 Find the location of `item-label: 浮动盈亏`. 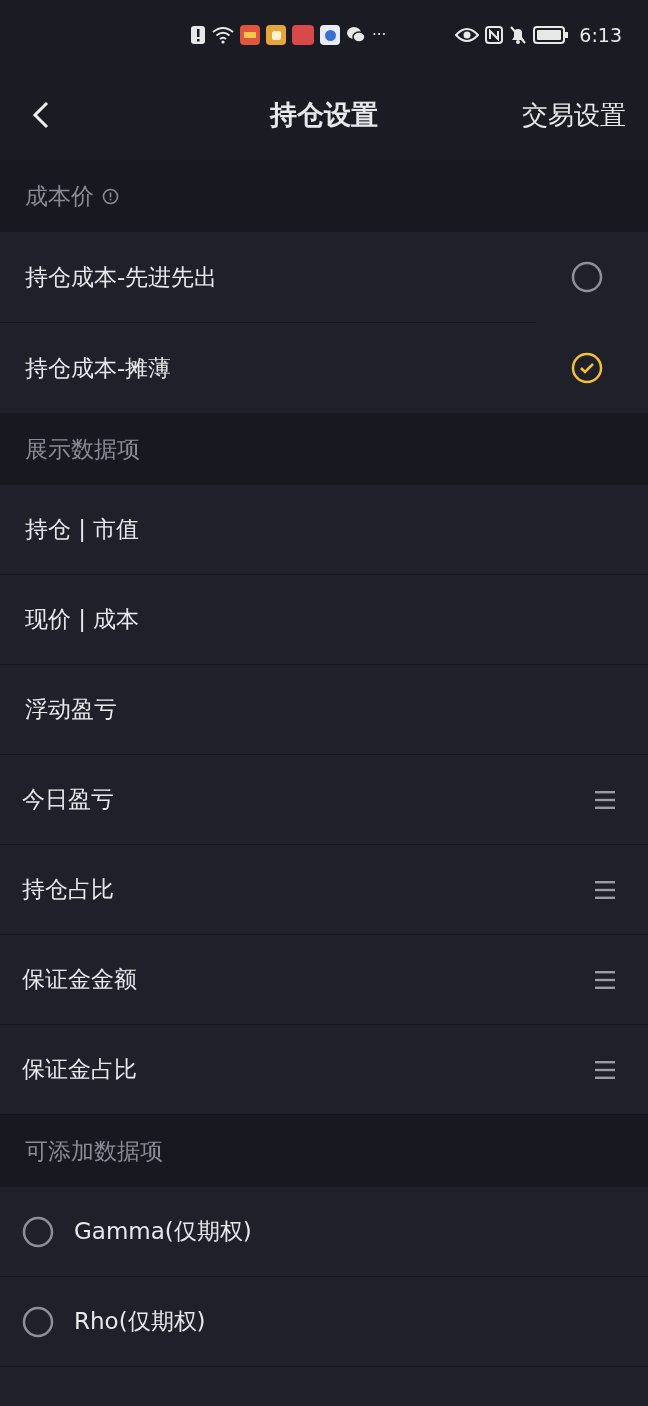

item-label: 浮动盈亏 is located at coordinates (71, 710).